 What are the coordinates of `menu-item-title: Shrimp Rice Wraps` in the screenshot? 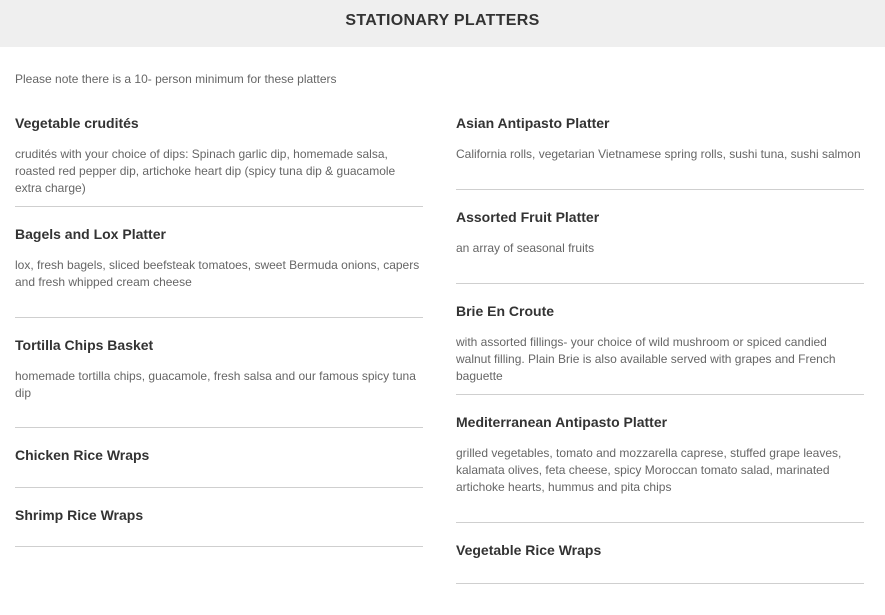 It's located at (79, 515).